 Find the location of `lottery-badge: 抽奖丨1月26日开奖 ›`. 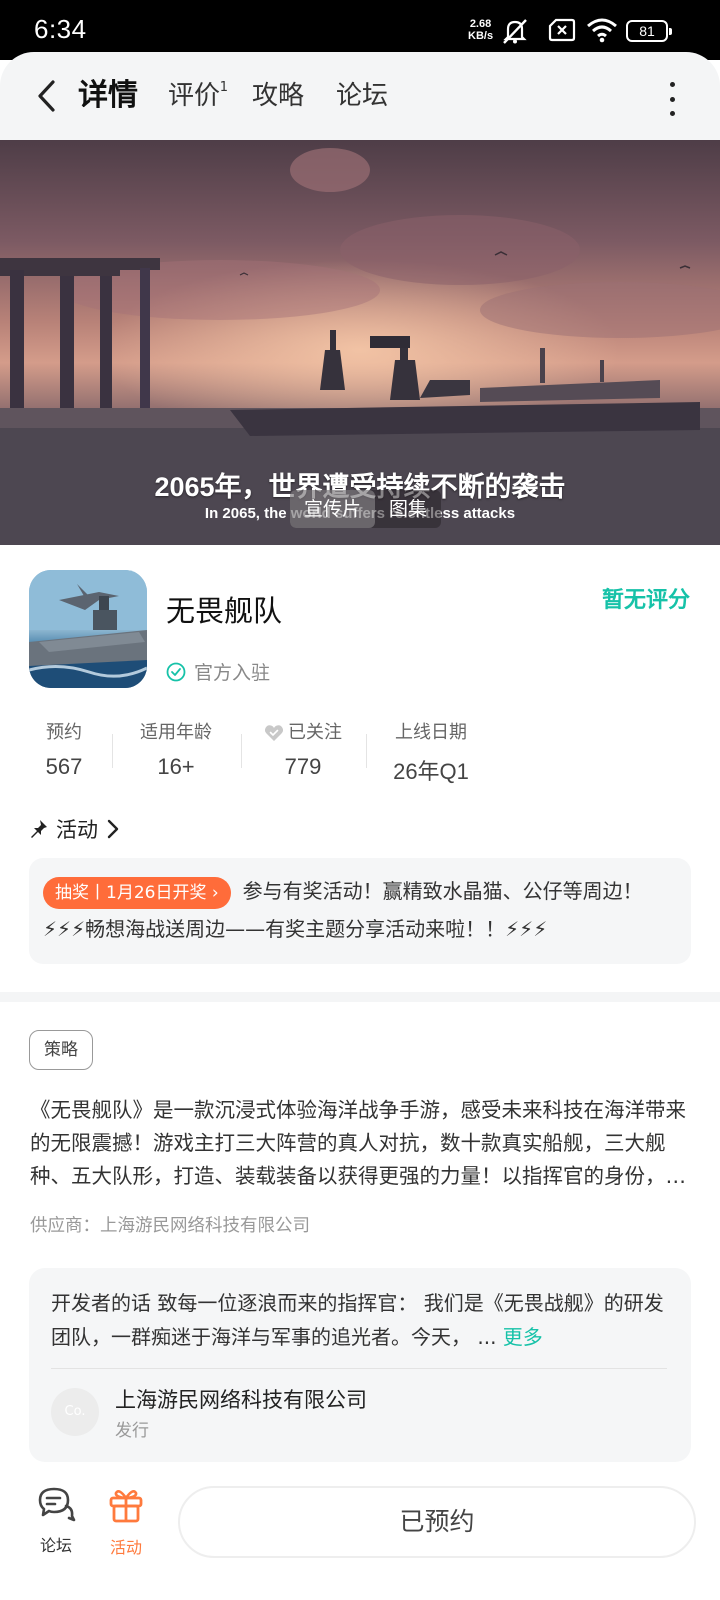

lottery-badge: 抽奖丨1月26日开奖 › is located at coordinates (137, 892).